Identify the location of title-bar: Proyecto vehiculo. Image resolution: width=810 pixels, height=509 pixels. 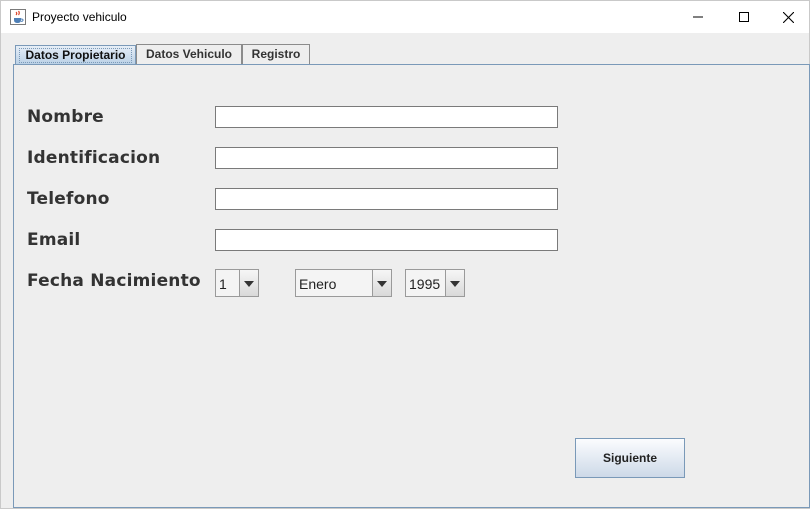
(405, 17).